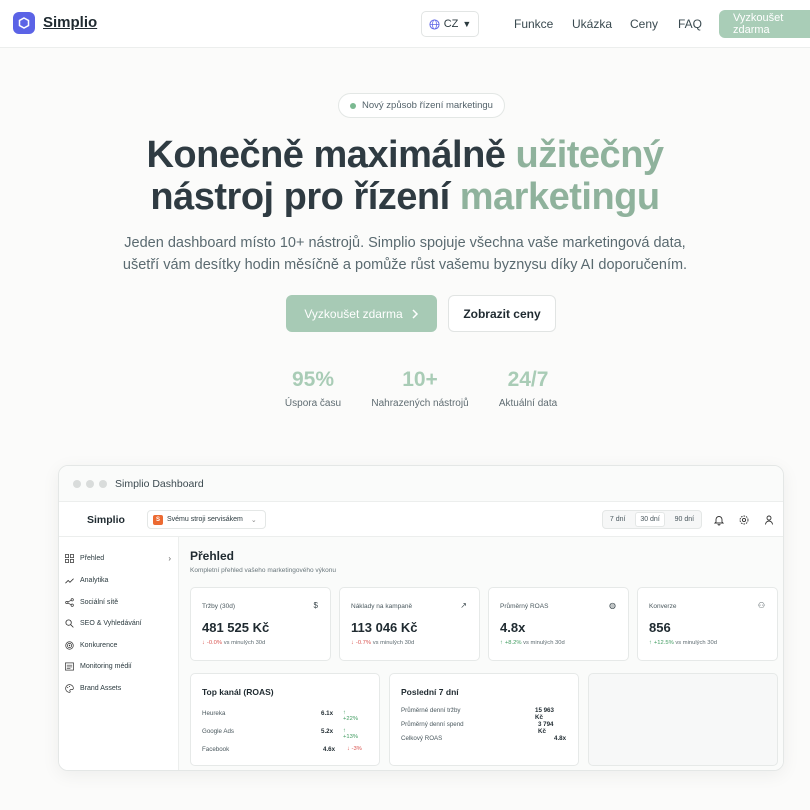 The width and height of the screenshot is (810, 810). What do you see at coordinates (69, 645) in the screenshot?
I see `target-icon` at bounding box center [69, 645].